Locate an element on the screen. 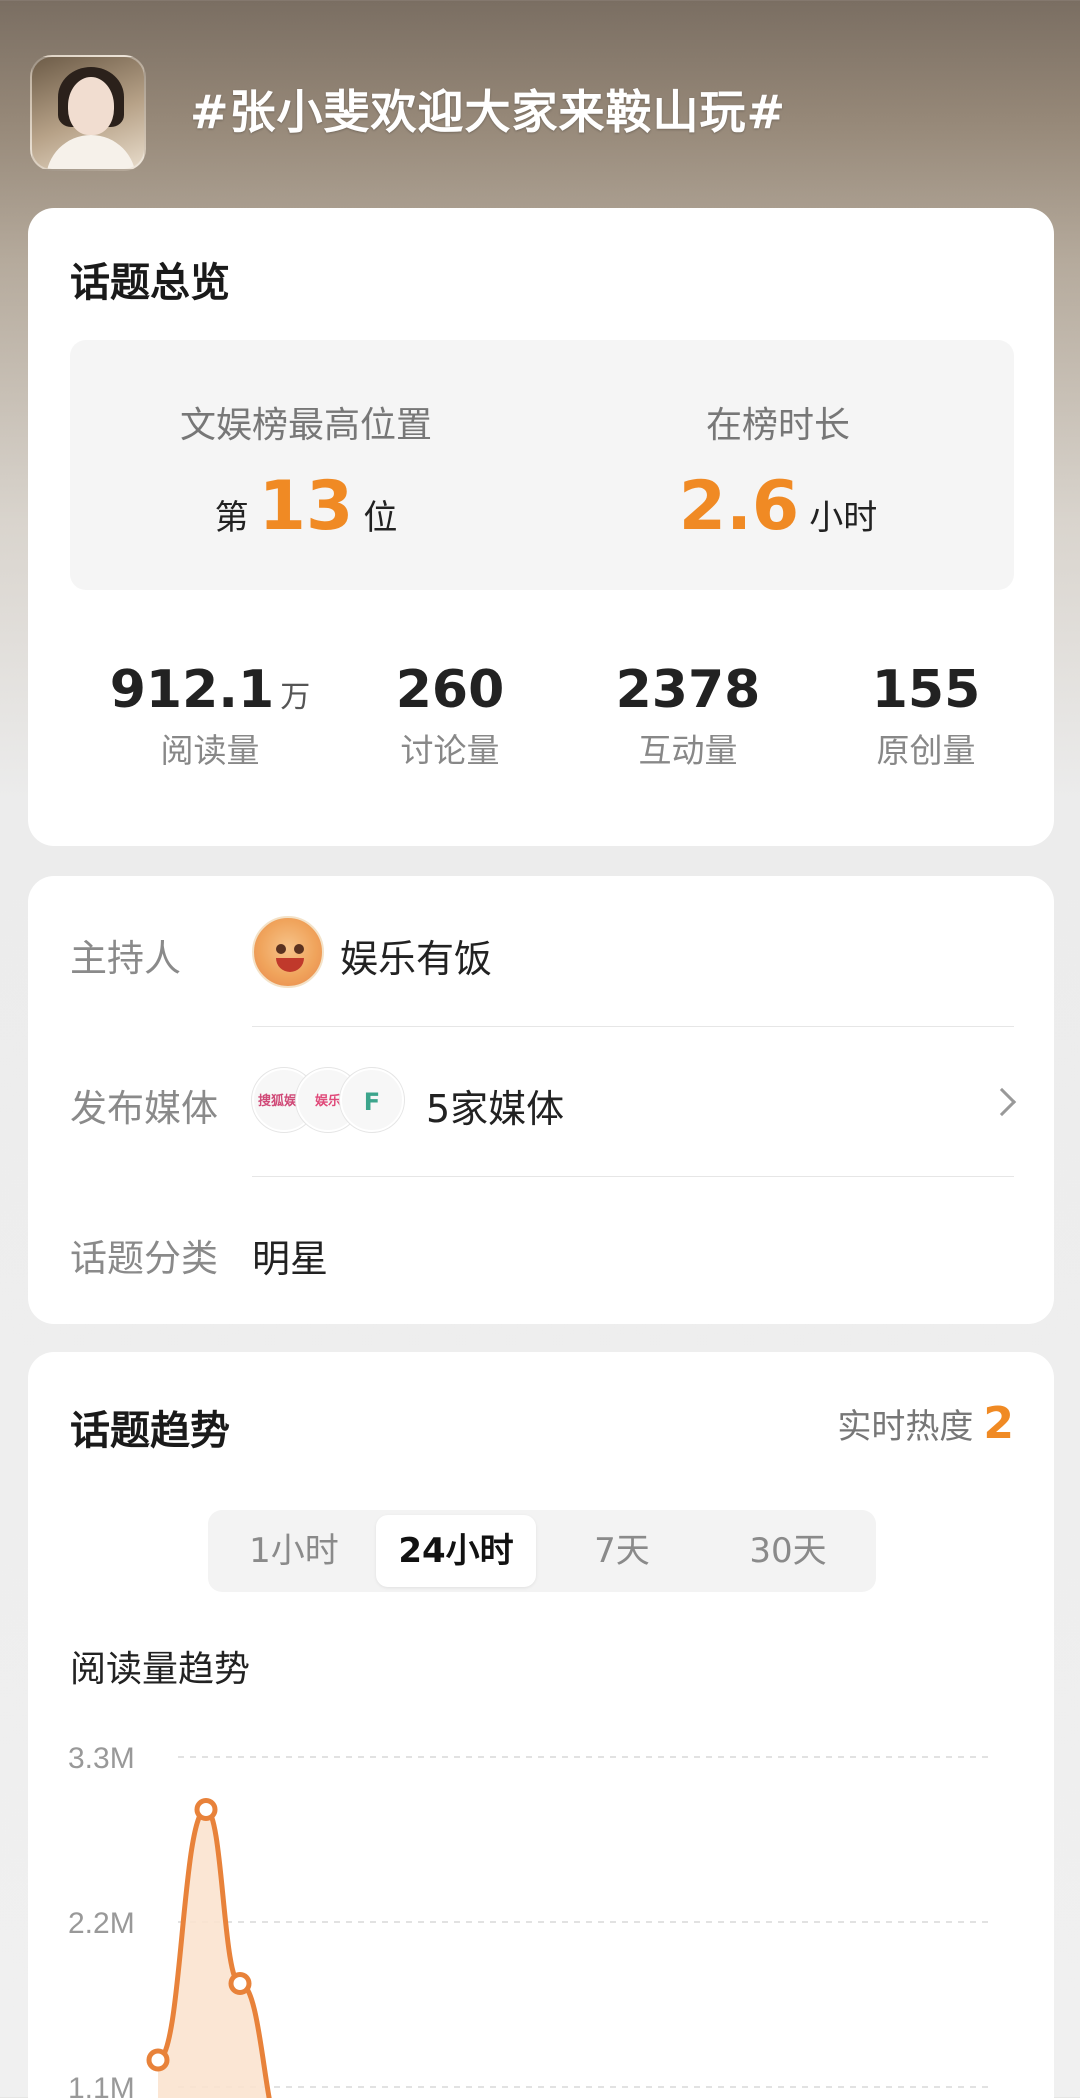  rank-duration: 在榜时长 2.6 小时 is located at coordinates (778, 465).